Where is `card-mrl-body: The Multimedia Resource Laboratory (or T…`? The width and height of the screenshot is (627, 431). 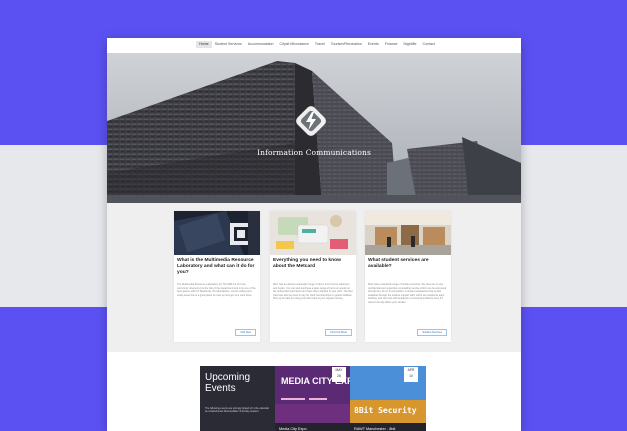 card-mrl-body: The Multimedia Resource Laboratory (or T… is located at coordinates (216, 290).